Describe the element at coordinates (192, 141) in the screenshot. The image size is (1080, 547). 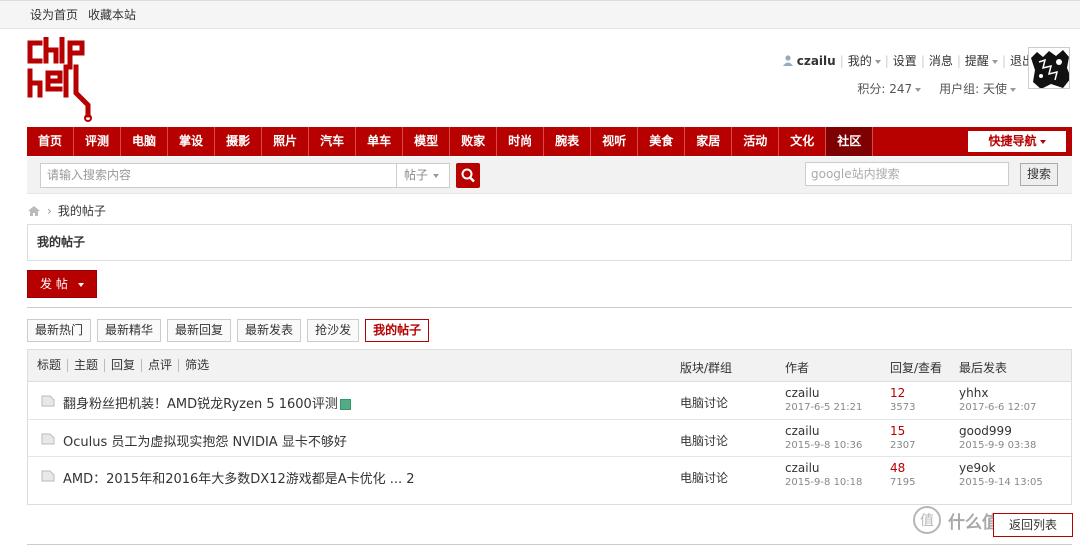
I see `nav-item: 掌设` at that location.